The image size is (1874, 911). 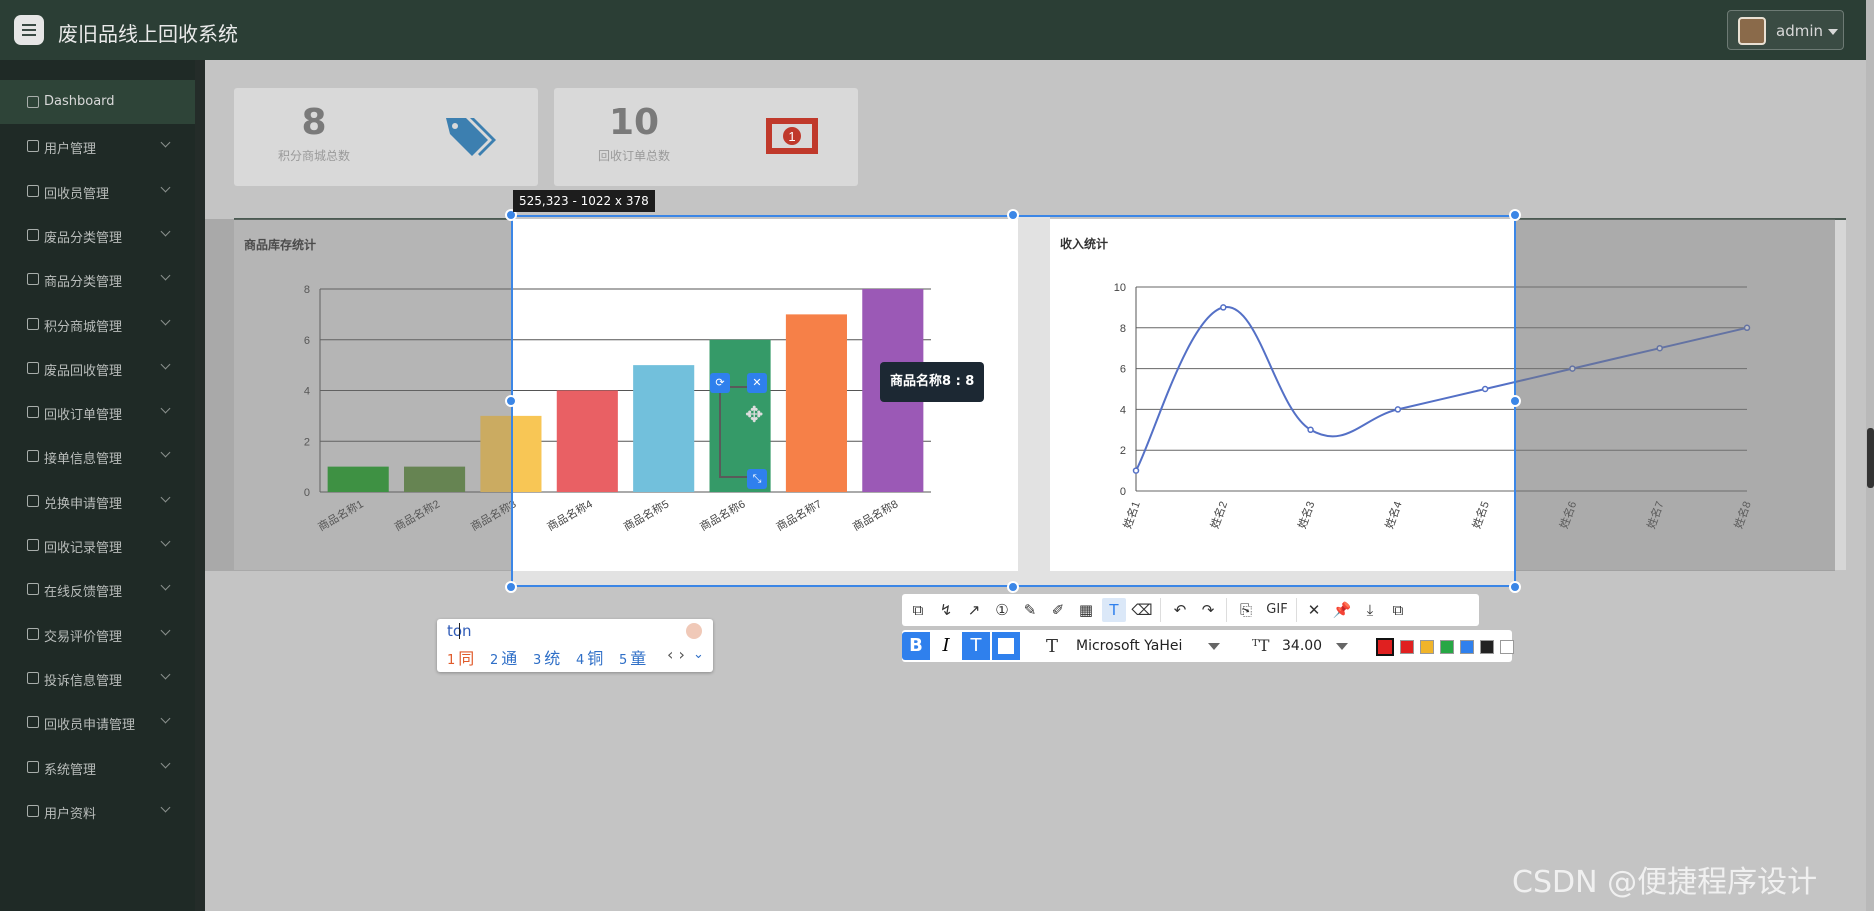 I want to click on resize-handle-tr, so click(x=1515, y=215).